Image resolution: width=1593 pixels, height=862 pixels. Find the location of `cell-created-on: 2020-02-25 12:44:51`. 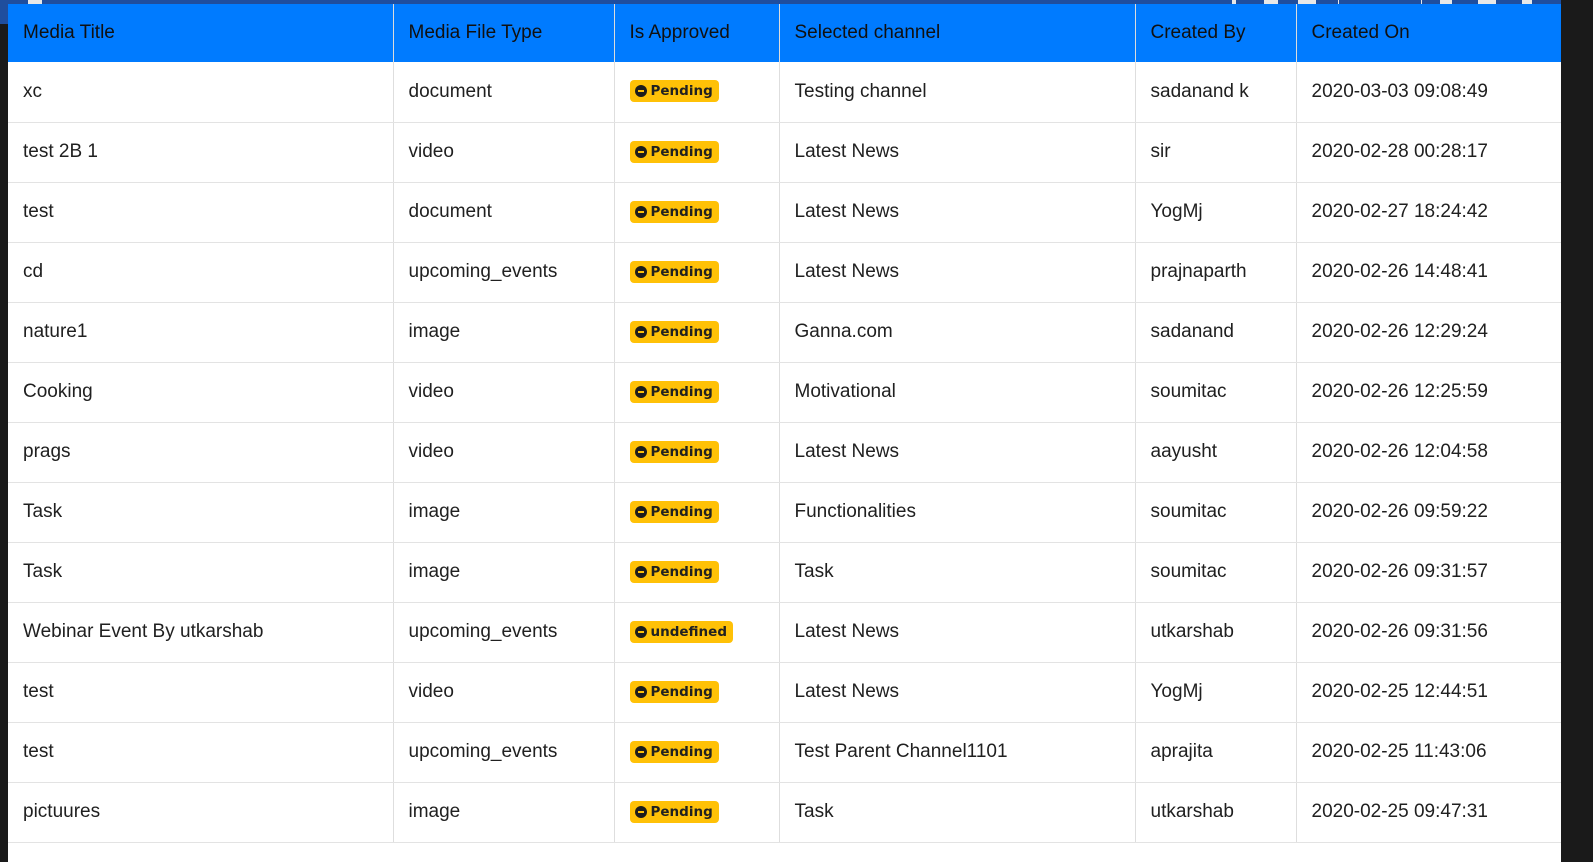

cell-created-on: 2020-02-25 12:44:51 is located at coordinates (1428, 692).